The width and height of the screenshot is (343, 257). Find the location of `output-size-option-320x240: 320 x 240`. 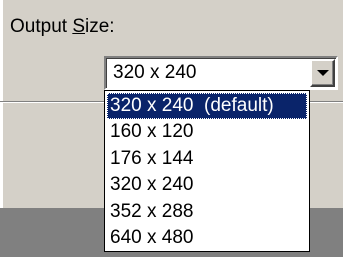

output-size-option-320x240: 320 x 240 is located at coordinates (207, 185).